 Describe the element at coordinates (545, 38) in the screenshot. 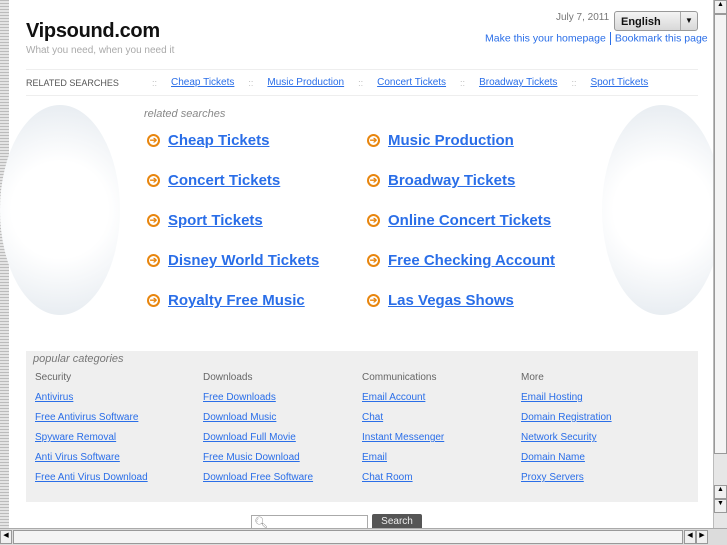

I see `make-homepage-link: Make this your homepage` at that location.